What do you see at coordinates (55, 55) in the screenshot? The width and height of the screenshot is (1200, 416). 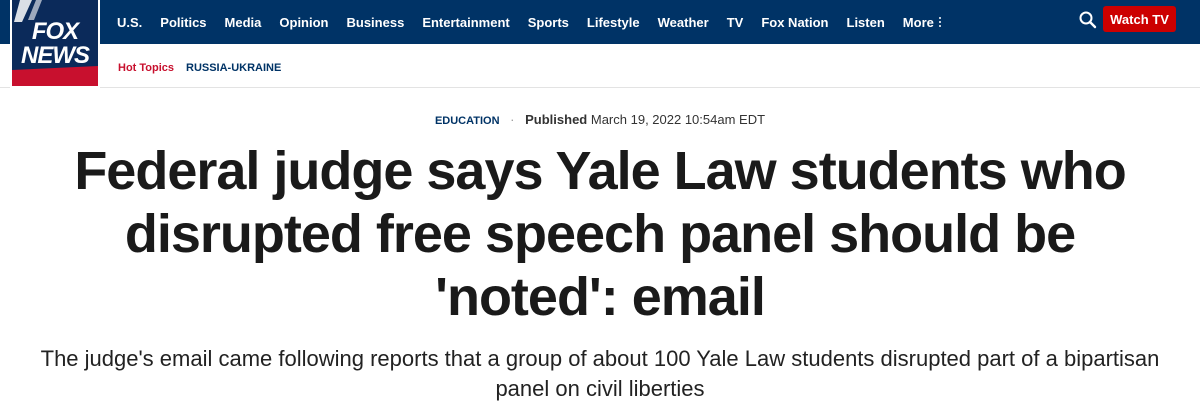 I see `logo-word-news: NEWS` at bounding box center [55, 55].